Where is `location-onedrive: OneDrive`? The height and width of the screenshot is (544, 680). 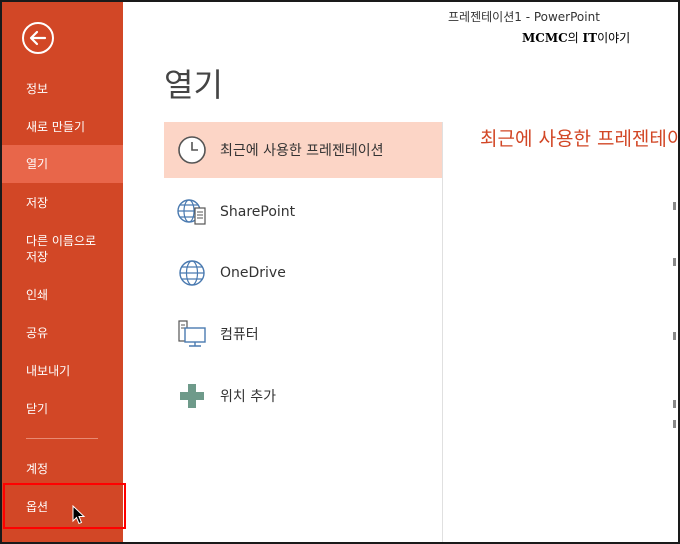
location-onedrive: OneDrive is located at coordinates (303, 273).